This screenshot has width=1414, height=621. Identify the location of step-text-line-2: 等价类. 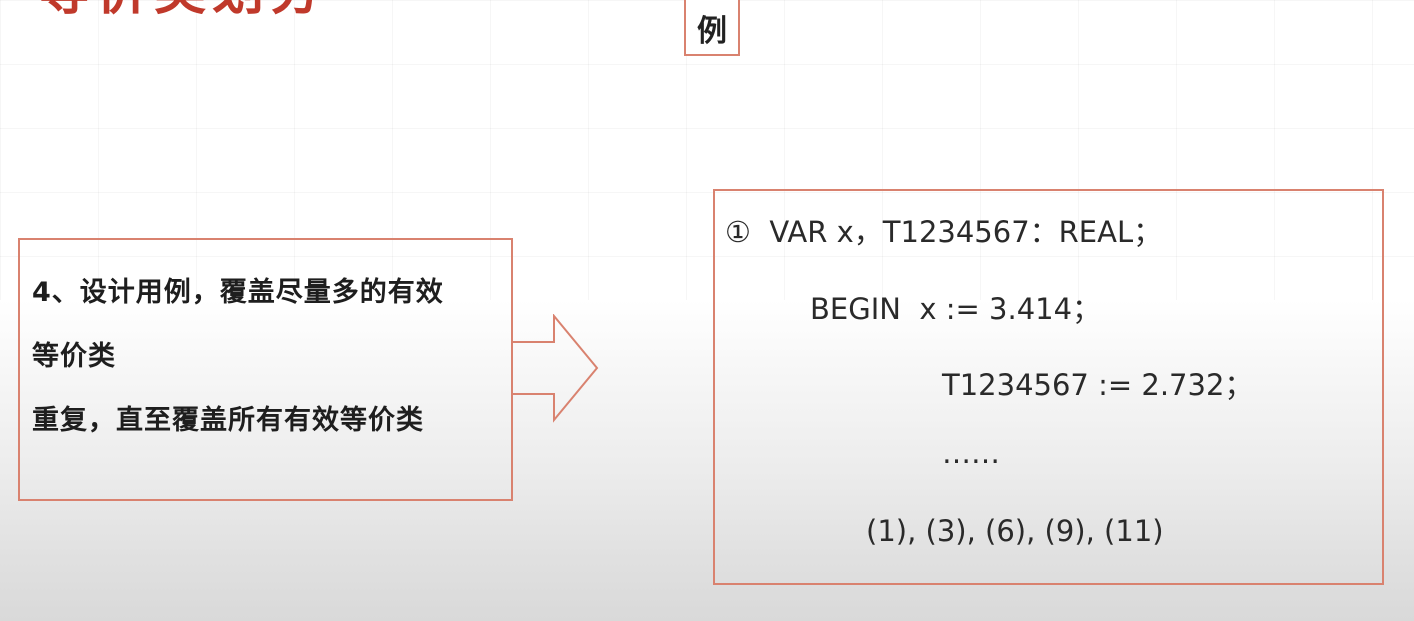
(74, 356).